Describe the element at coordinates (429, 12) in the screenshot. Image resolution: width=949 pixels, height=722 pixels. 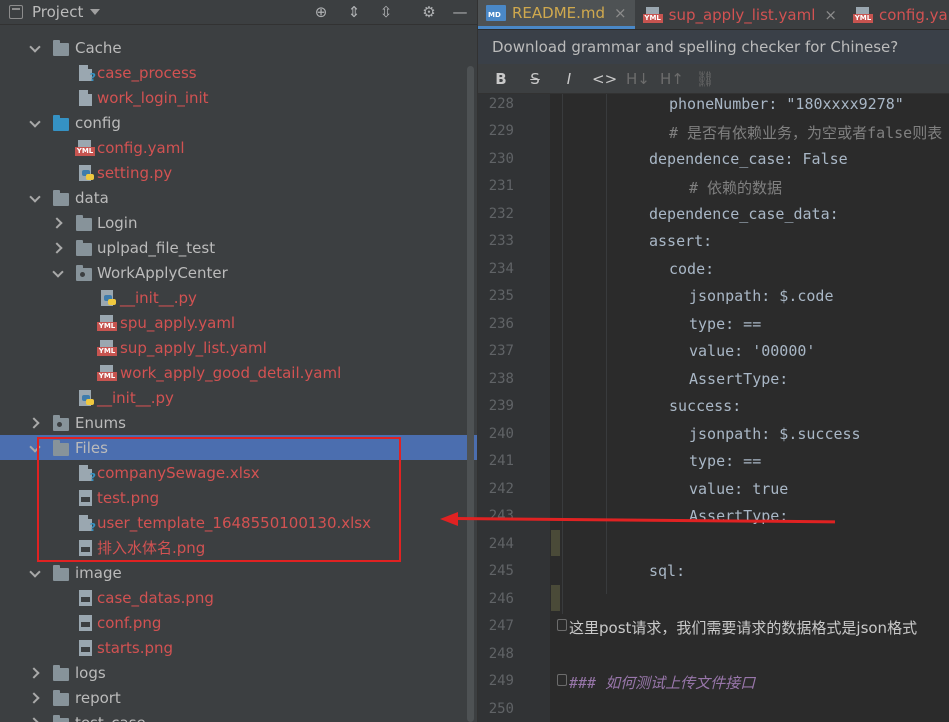
I see `gear-icon: ⚙` at that location.